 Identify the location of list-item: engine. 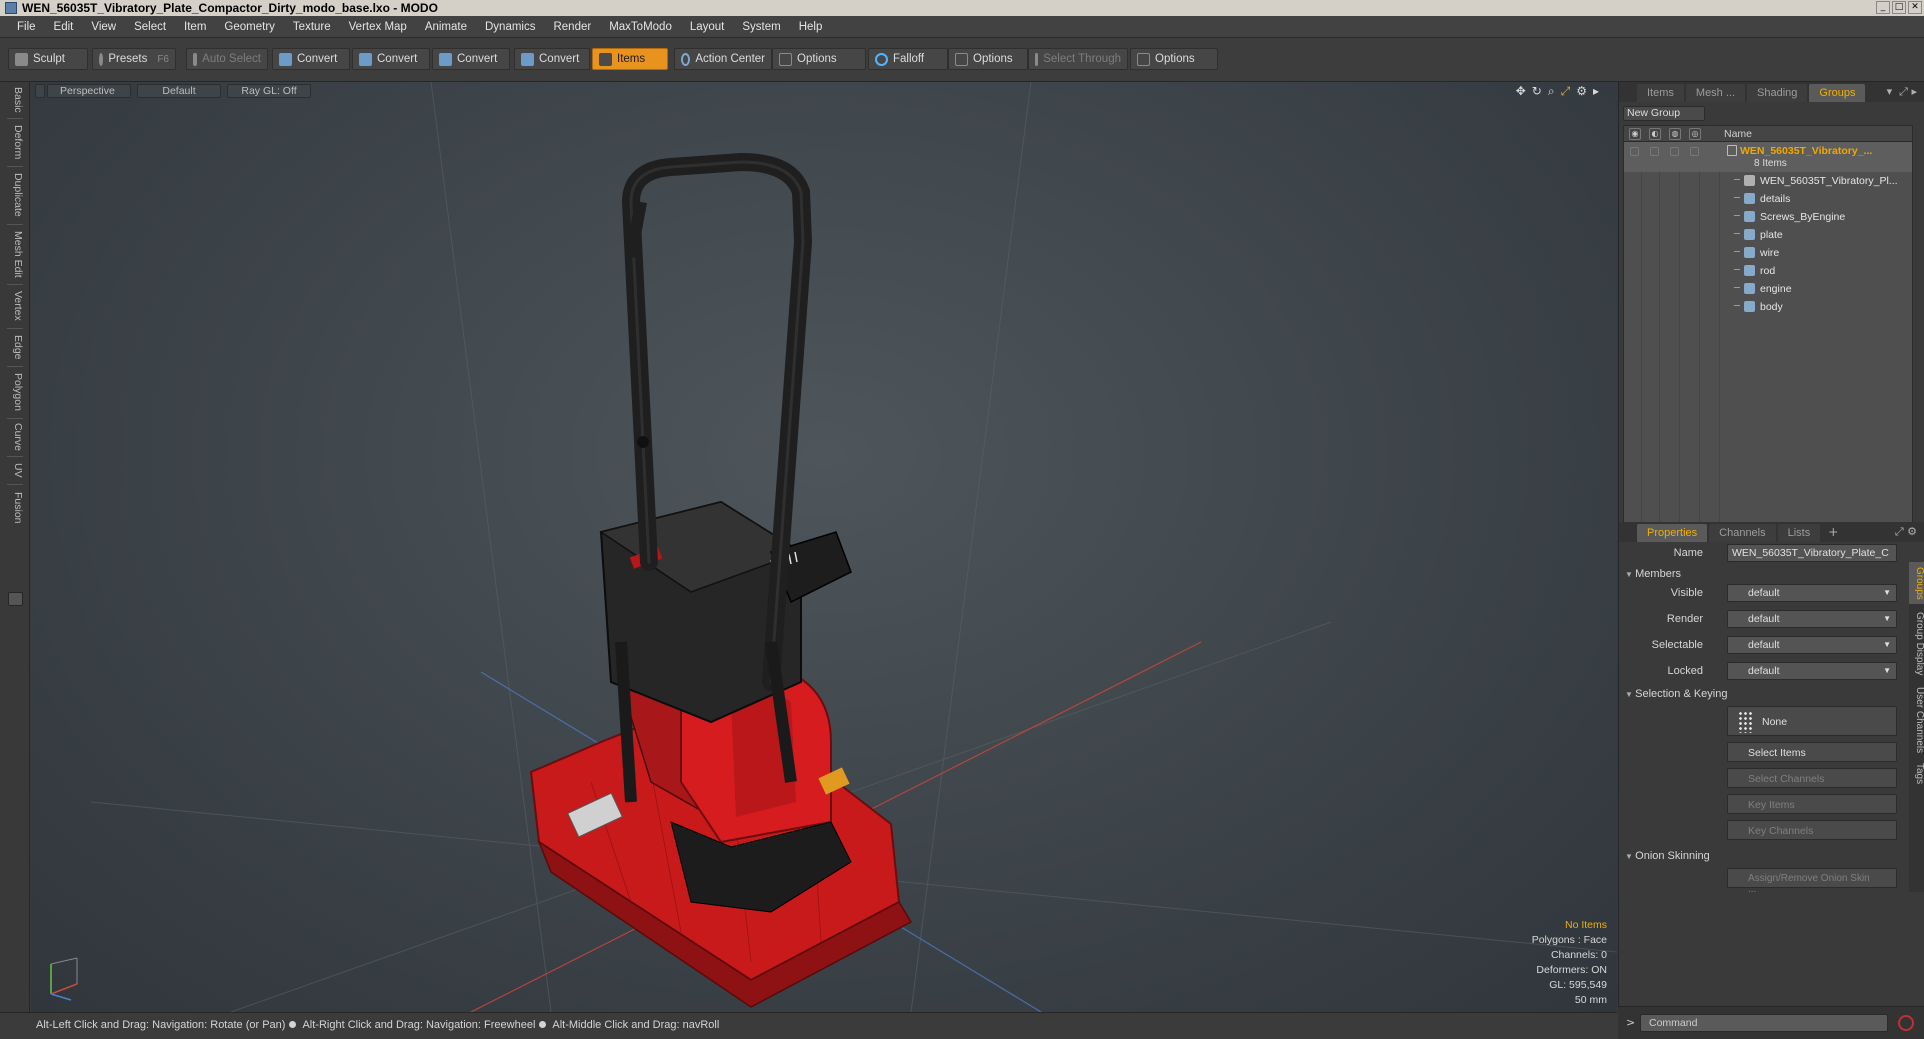
(1768, 289).